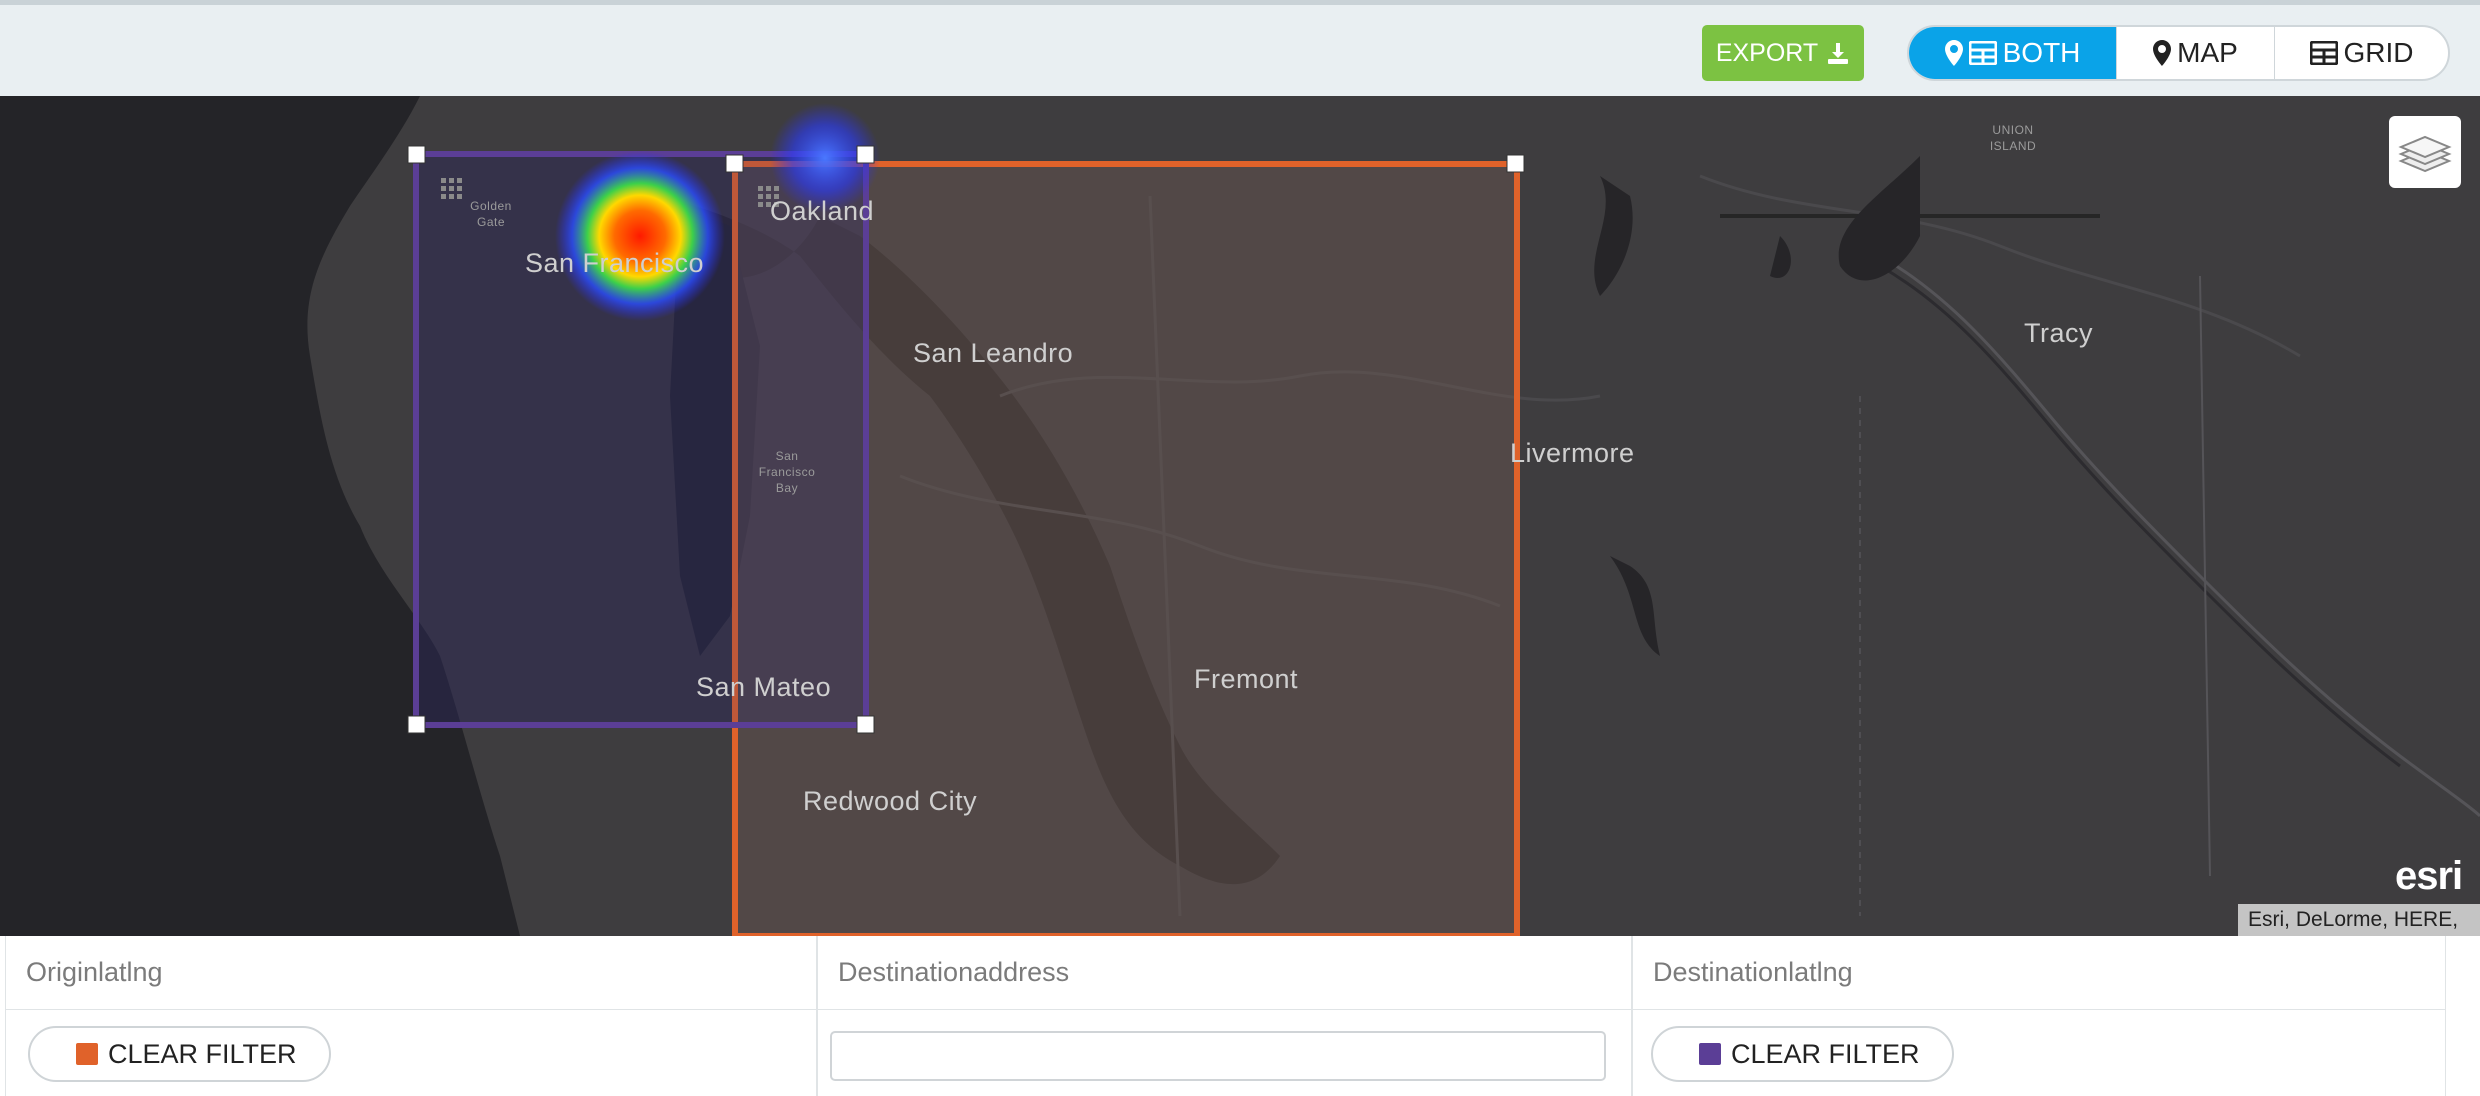 The width and height of the screenshot is (2480, 1096). I want to click on map-label-redwood-city: Redwood City, so click(890, 801).